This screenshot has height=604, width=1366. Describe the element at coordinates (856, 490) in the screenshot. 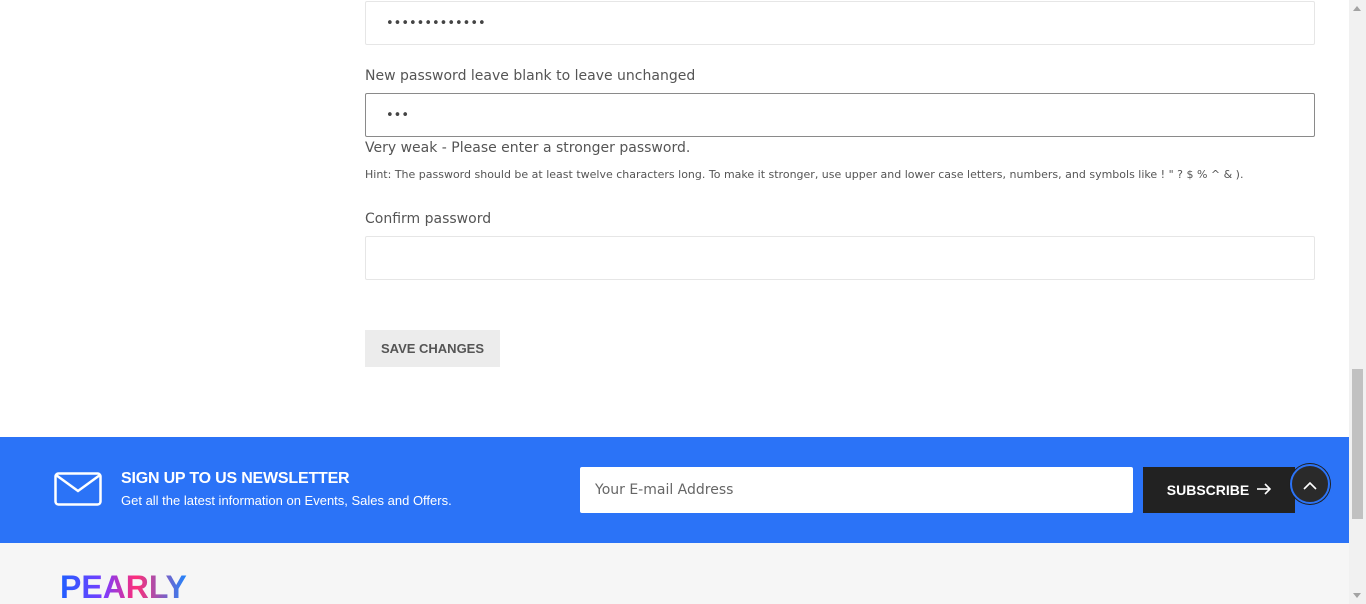

I see `newsletter-email-input` at that location.